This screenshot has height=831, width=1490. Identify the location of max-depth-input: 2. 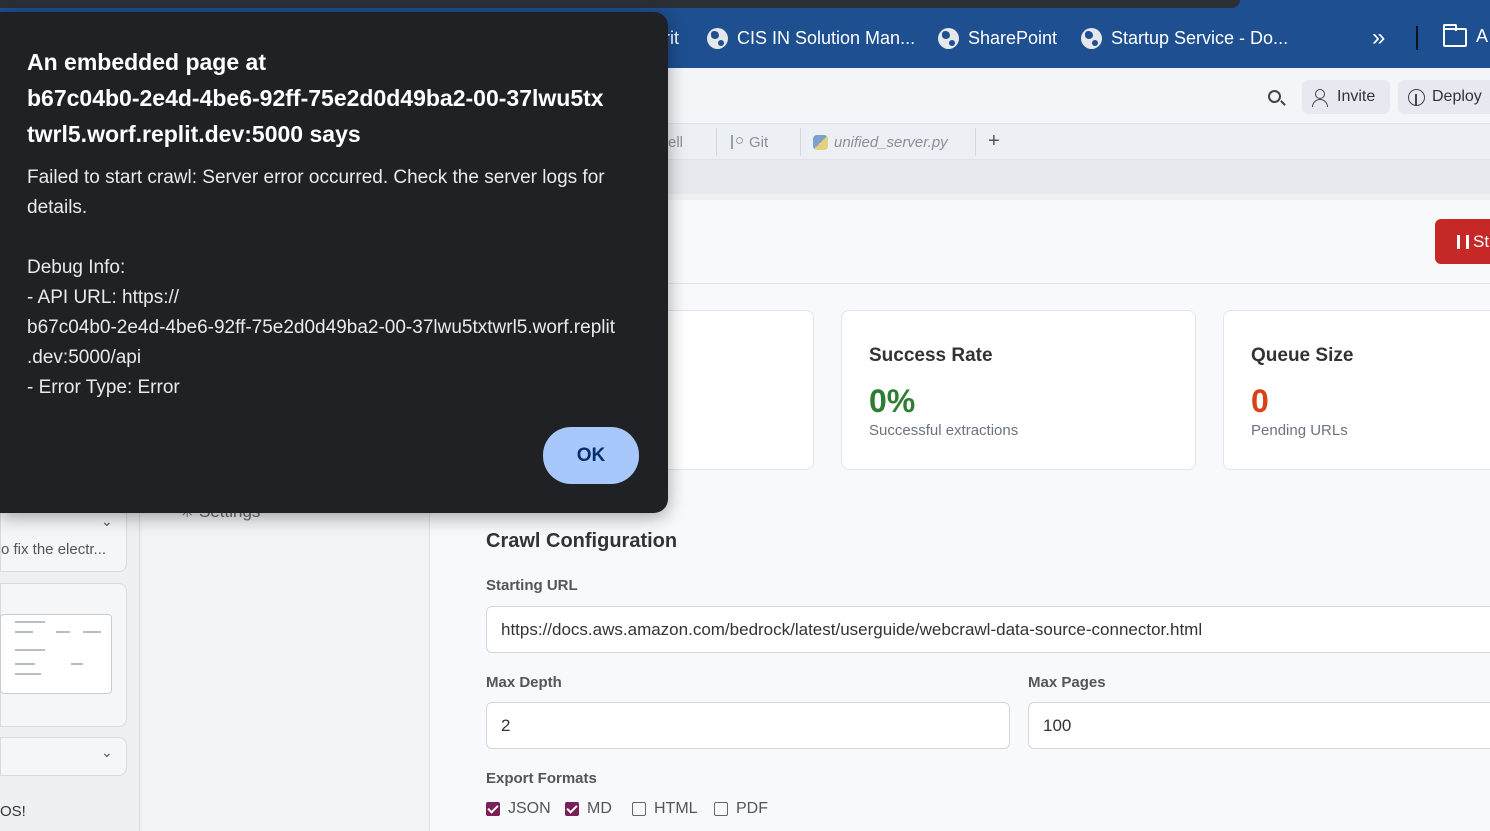
(748, 725).